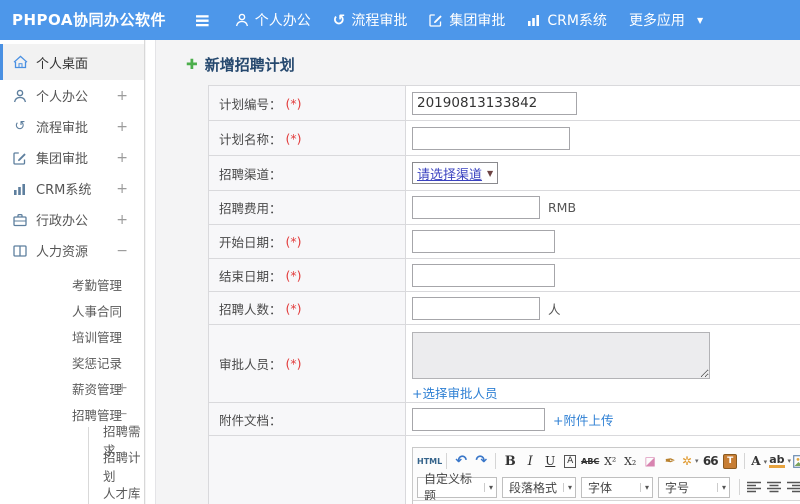 This screenshot has width=800, height=504. What do you see at coordinates (656, 21) in the screenshot?
I see `topnav-label: 更多应用` at bounding box center [656, 21].